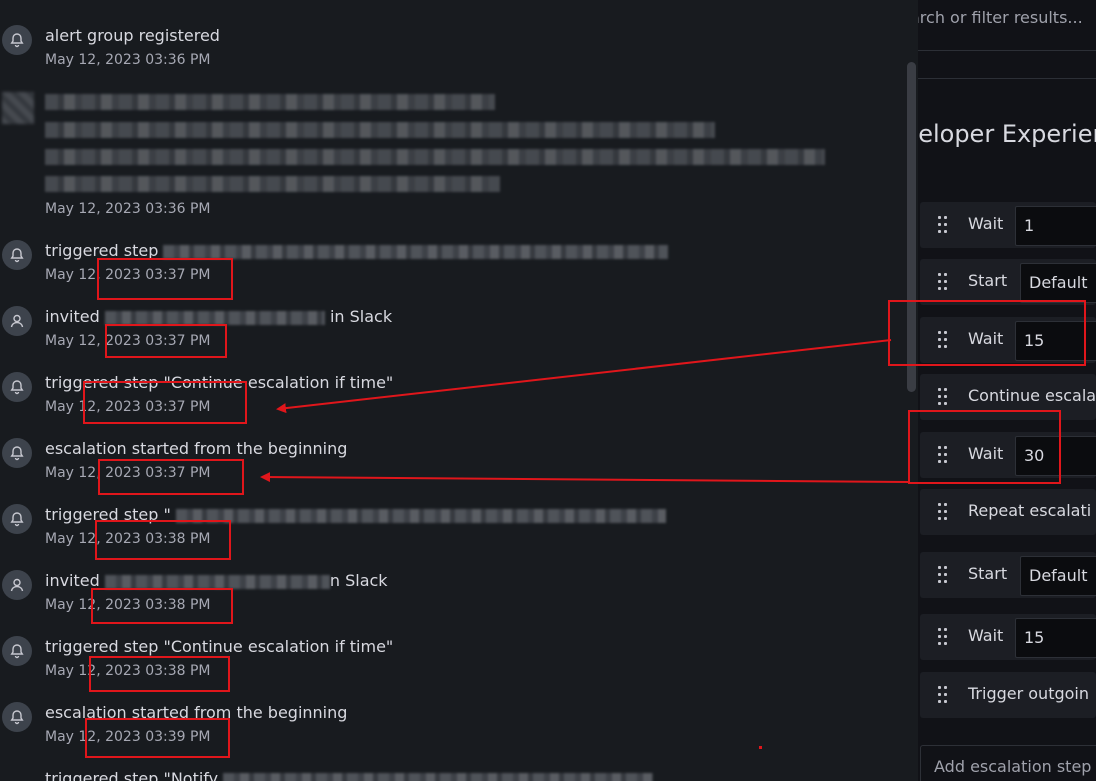 This screenshot has width=1096, height=781. Describe the element at coordinates (1055, 456) in the screenshot. I see `wait-duration-input: 30` at that location.